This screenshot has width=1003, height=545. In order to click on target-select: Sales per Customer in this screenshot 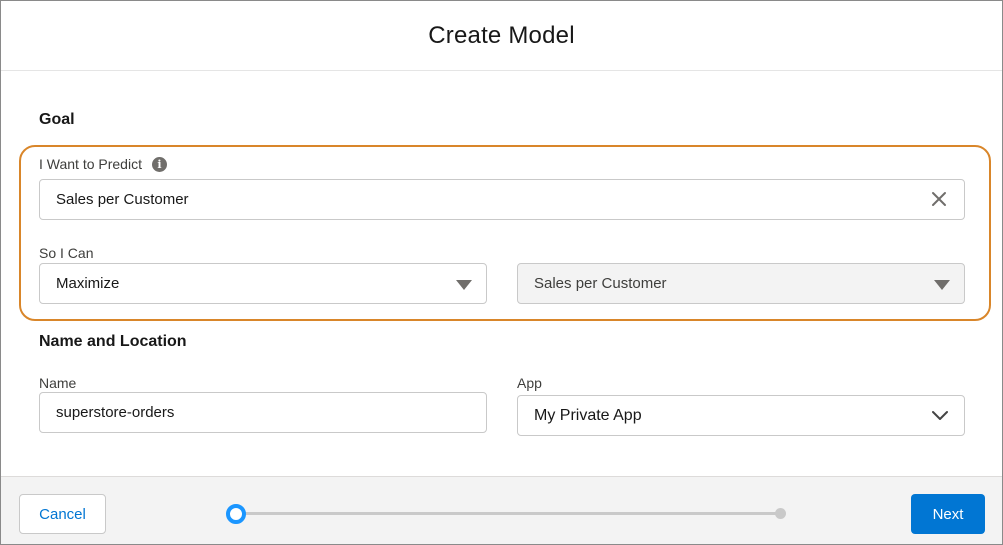, I will do `click(741, 283)`.